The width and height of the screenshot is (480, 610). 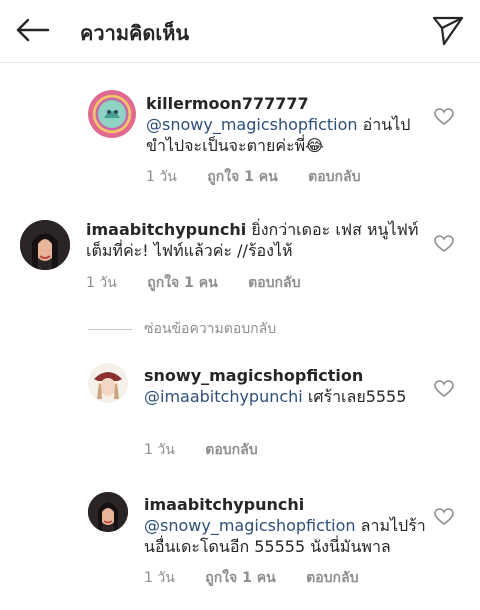 What do you see at coordinates (227, 103) in the screenshot?
I see `comment-username: killermoon777777` at bounding box center [227, 103].